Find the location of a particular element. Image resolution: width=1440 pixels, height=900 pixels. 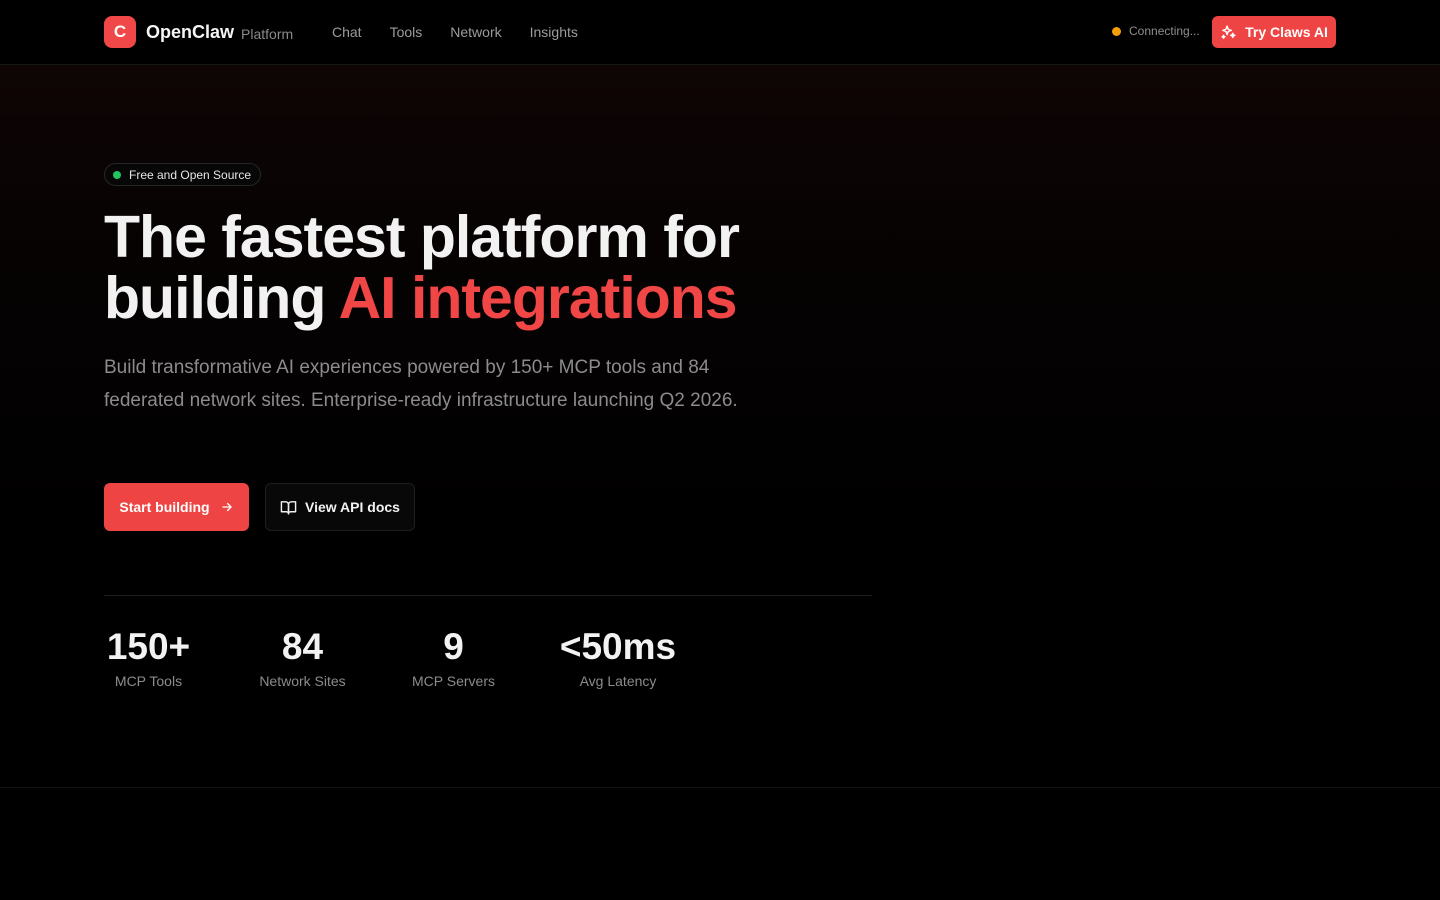

brand-subtitle: Platform is located at coordinates (267, 33).